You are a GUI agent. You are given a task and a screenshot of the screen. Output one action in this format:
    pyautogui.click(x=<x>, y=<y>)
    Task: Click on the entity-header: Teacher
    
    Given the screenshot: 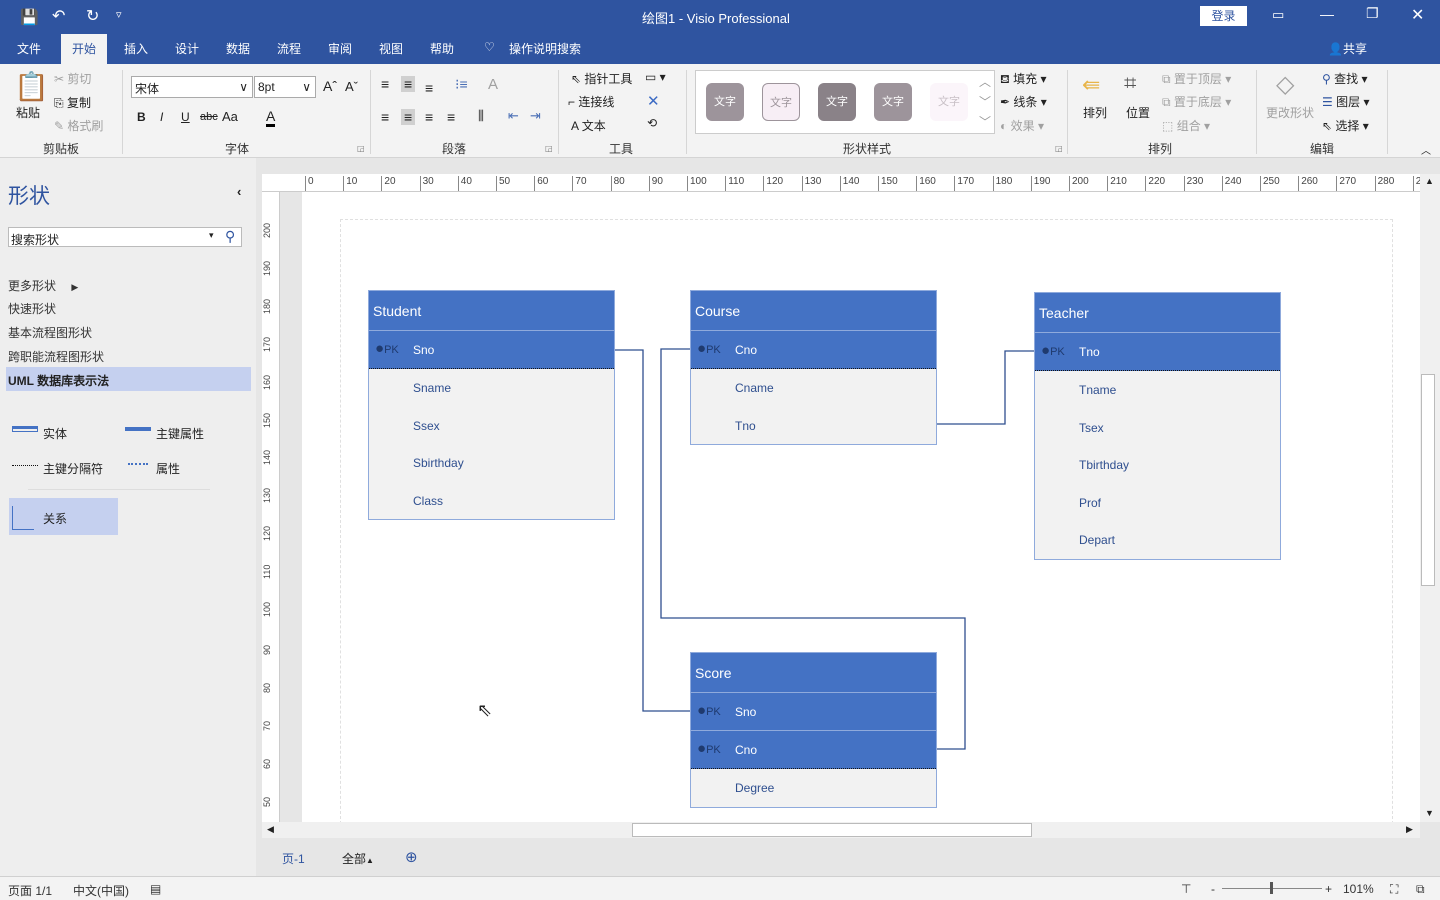 What is the action you would take?
    pyautogui.click(x=1157, y=313)
    